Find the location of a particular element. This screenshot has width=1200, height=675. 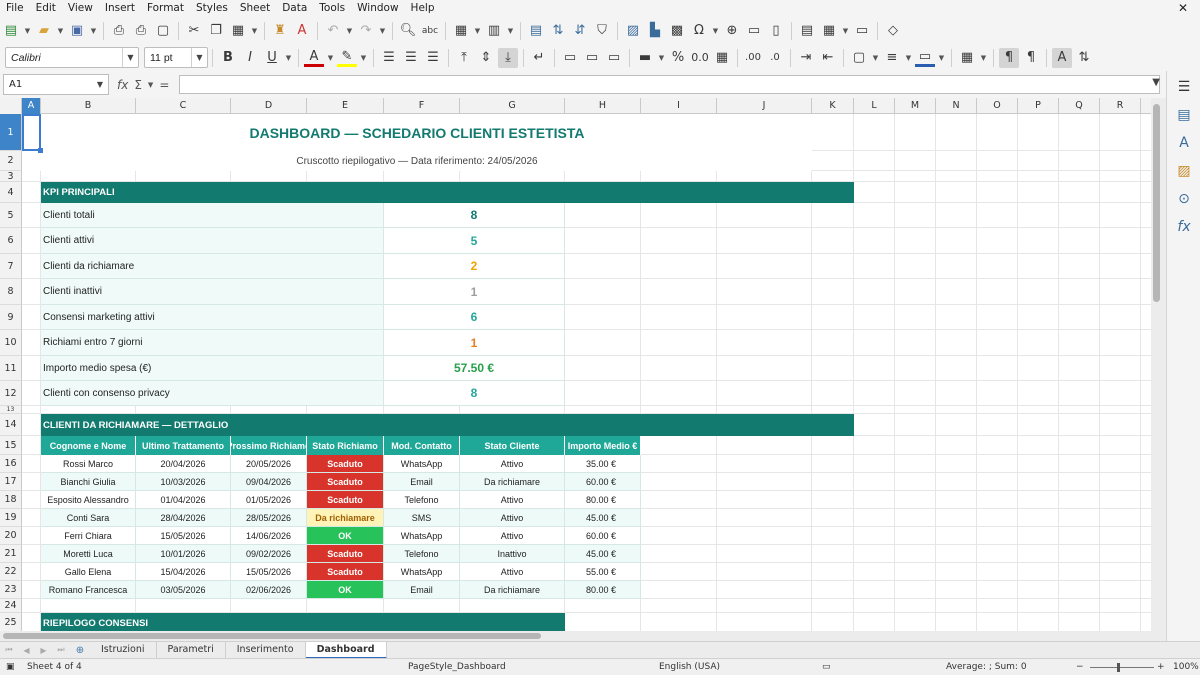

column-header-q: Q is located at coordinates (1079, 106).